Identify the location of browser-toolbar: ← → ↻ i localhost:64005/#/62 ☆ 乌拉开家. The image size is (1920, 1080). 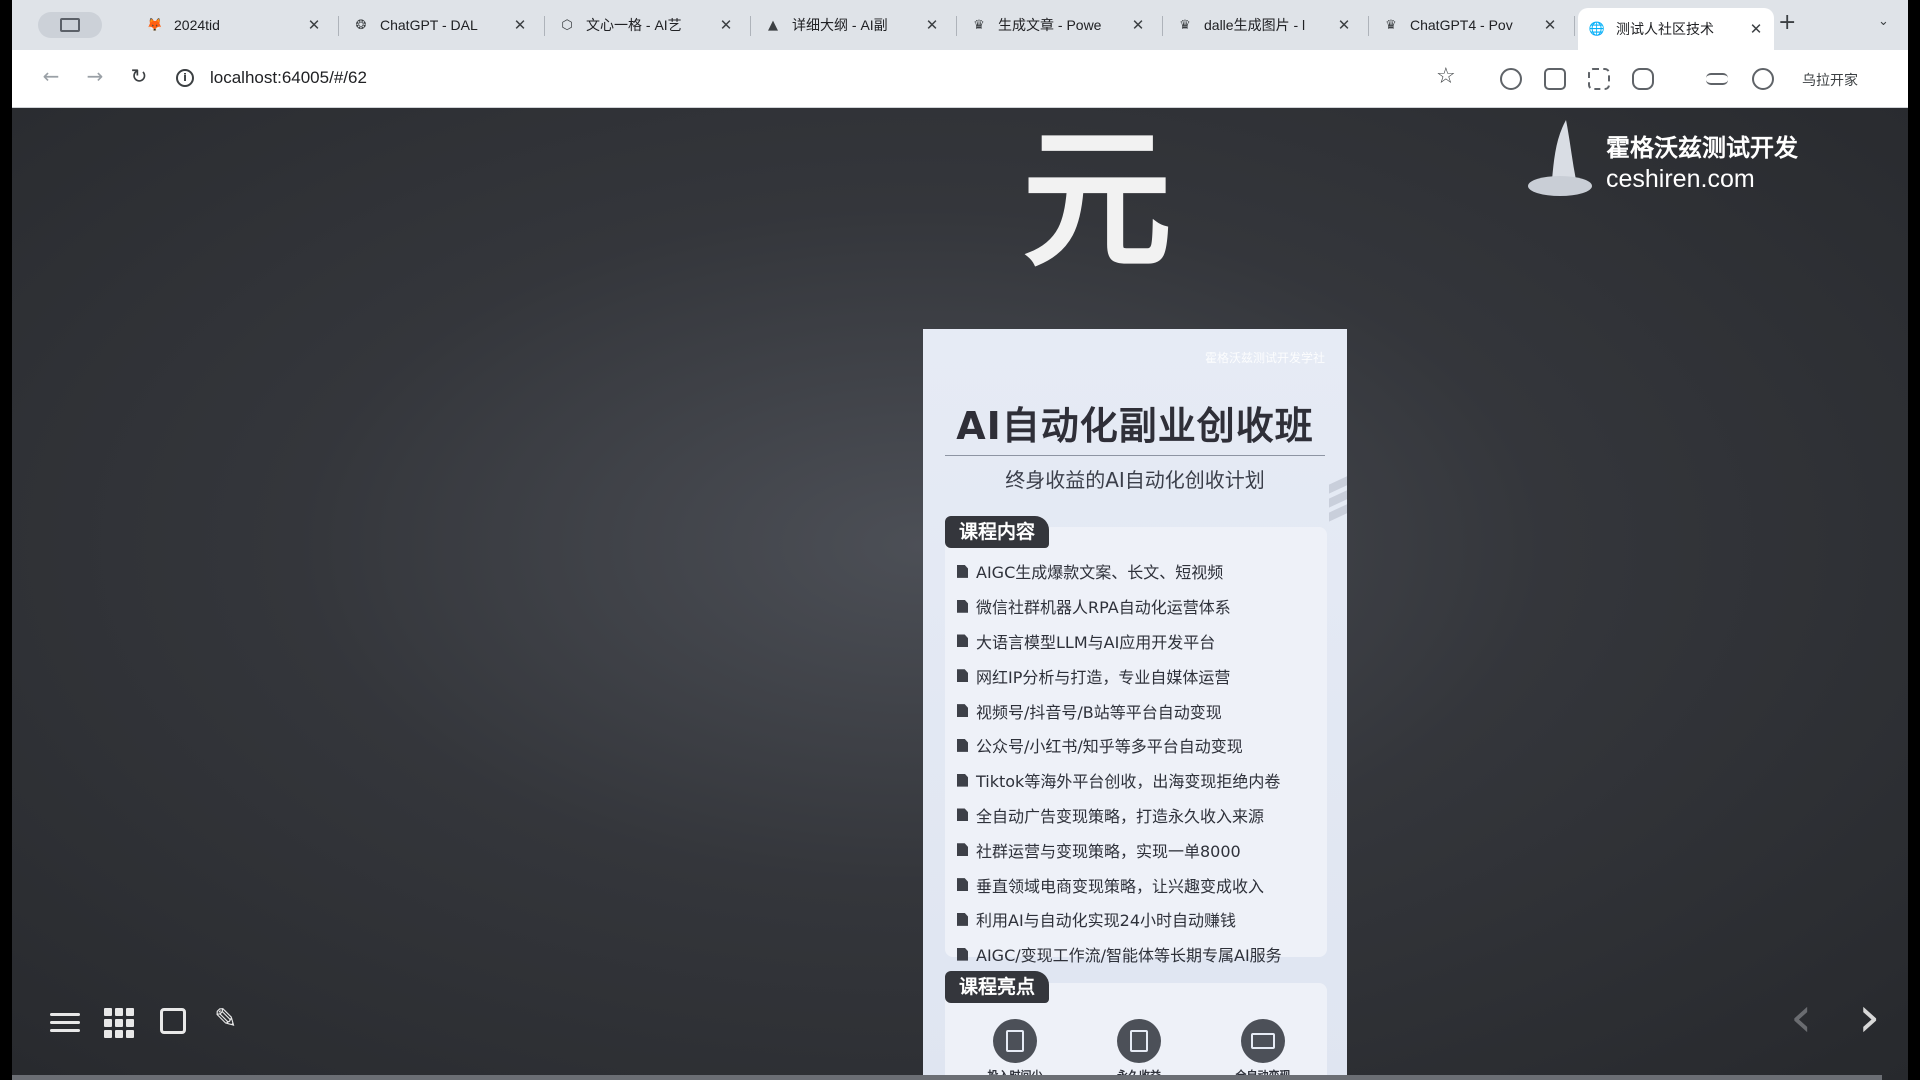
(960, 79).